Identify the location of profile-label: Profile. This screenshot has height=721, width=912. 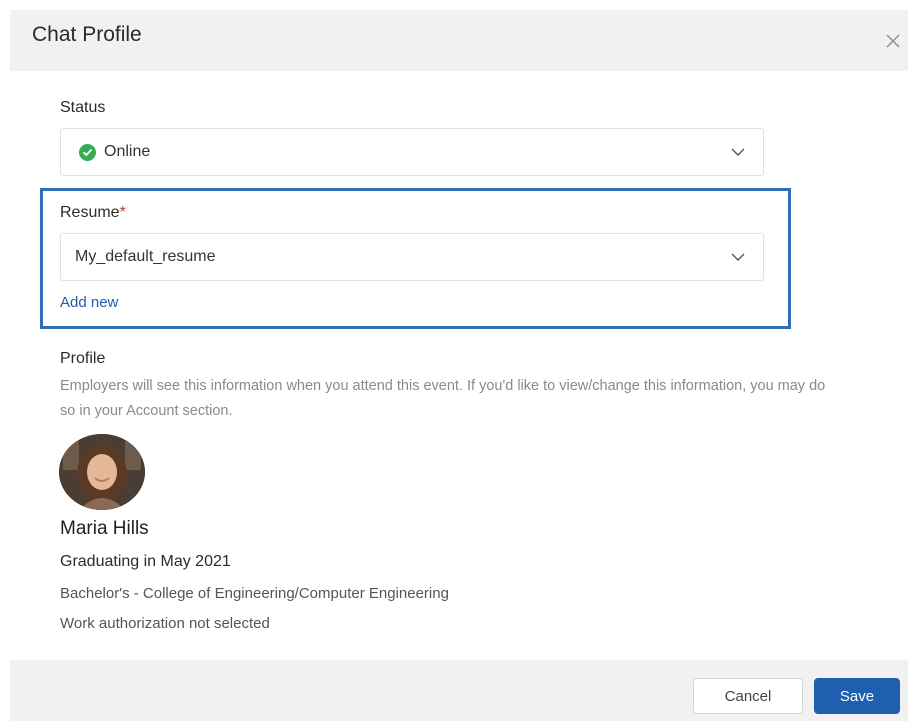
(83, 358).